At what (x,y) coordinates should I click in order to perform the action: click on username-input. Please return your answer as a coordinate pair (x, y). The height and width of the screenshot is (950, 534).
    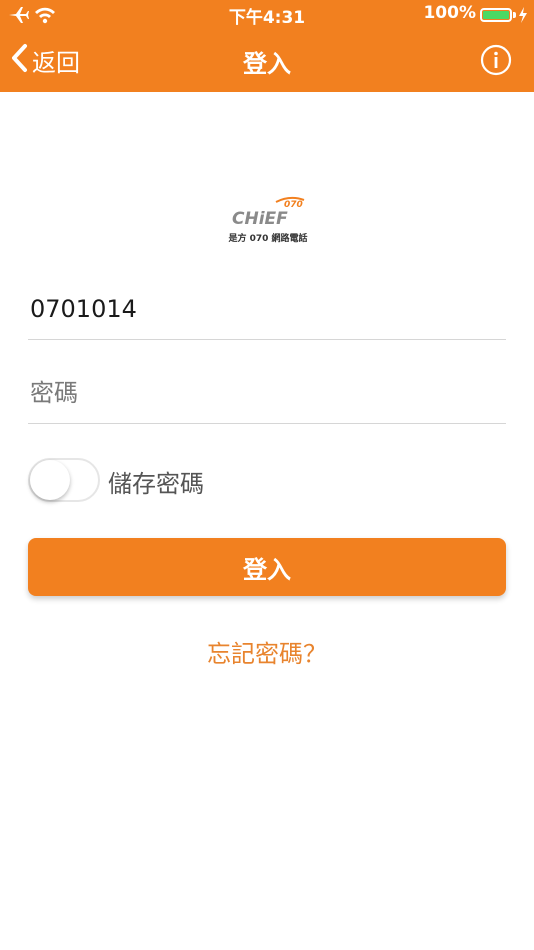
    Looking at the image, I should click on (267, 309).